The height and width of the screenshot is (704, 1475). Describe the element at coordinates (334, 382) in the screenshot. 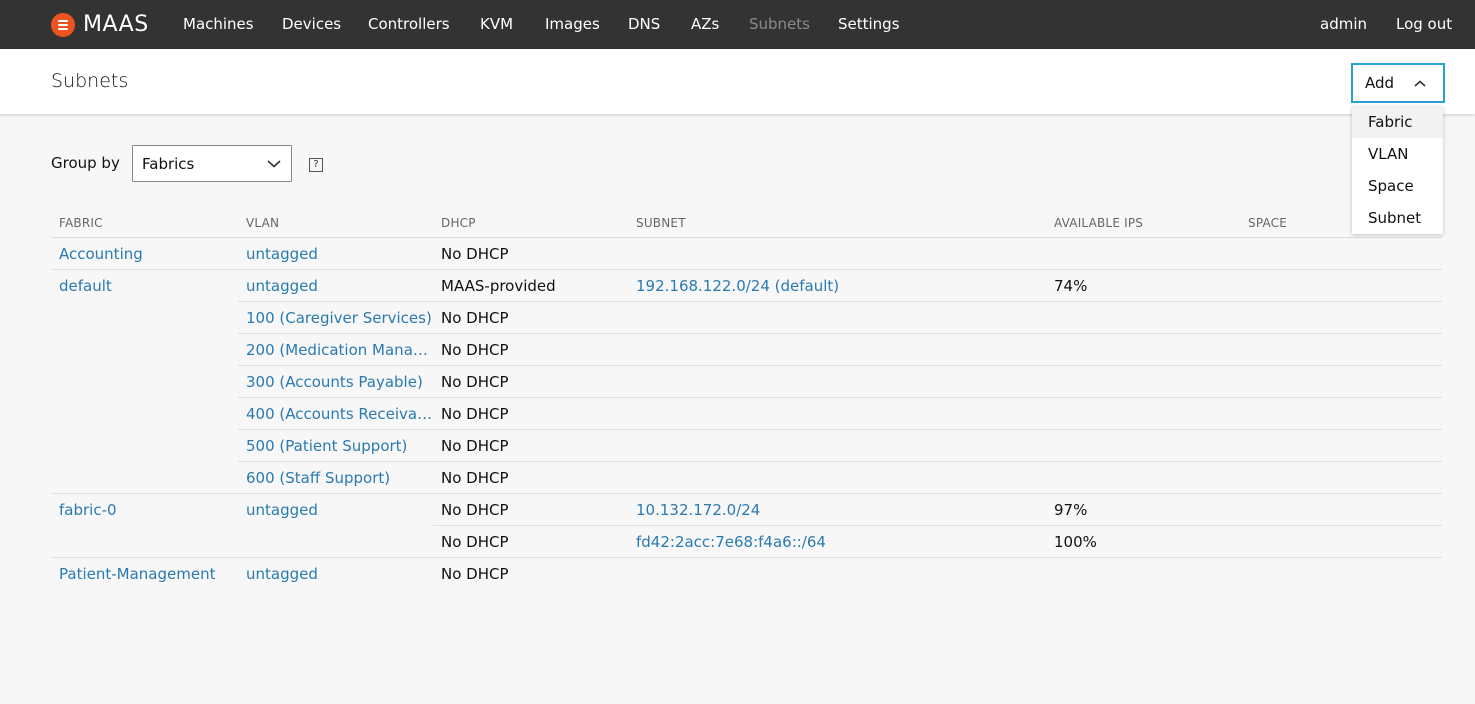

I see `vlan-link: 300 (Accounts Payable)` at that location.